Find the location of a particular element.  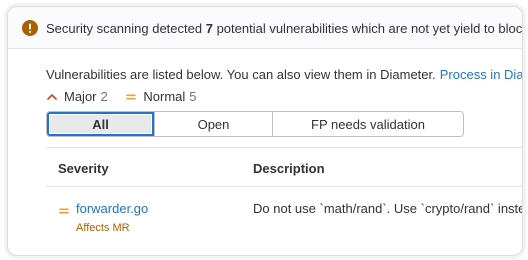

affects-mr-badge: Affects MR is located at coordinates (103, 228).